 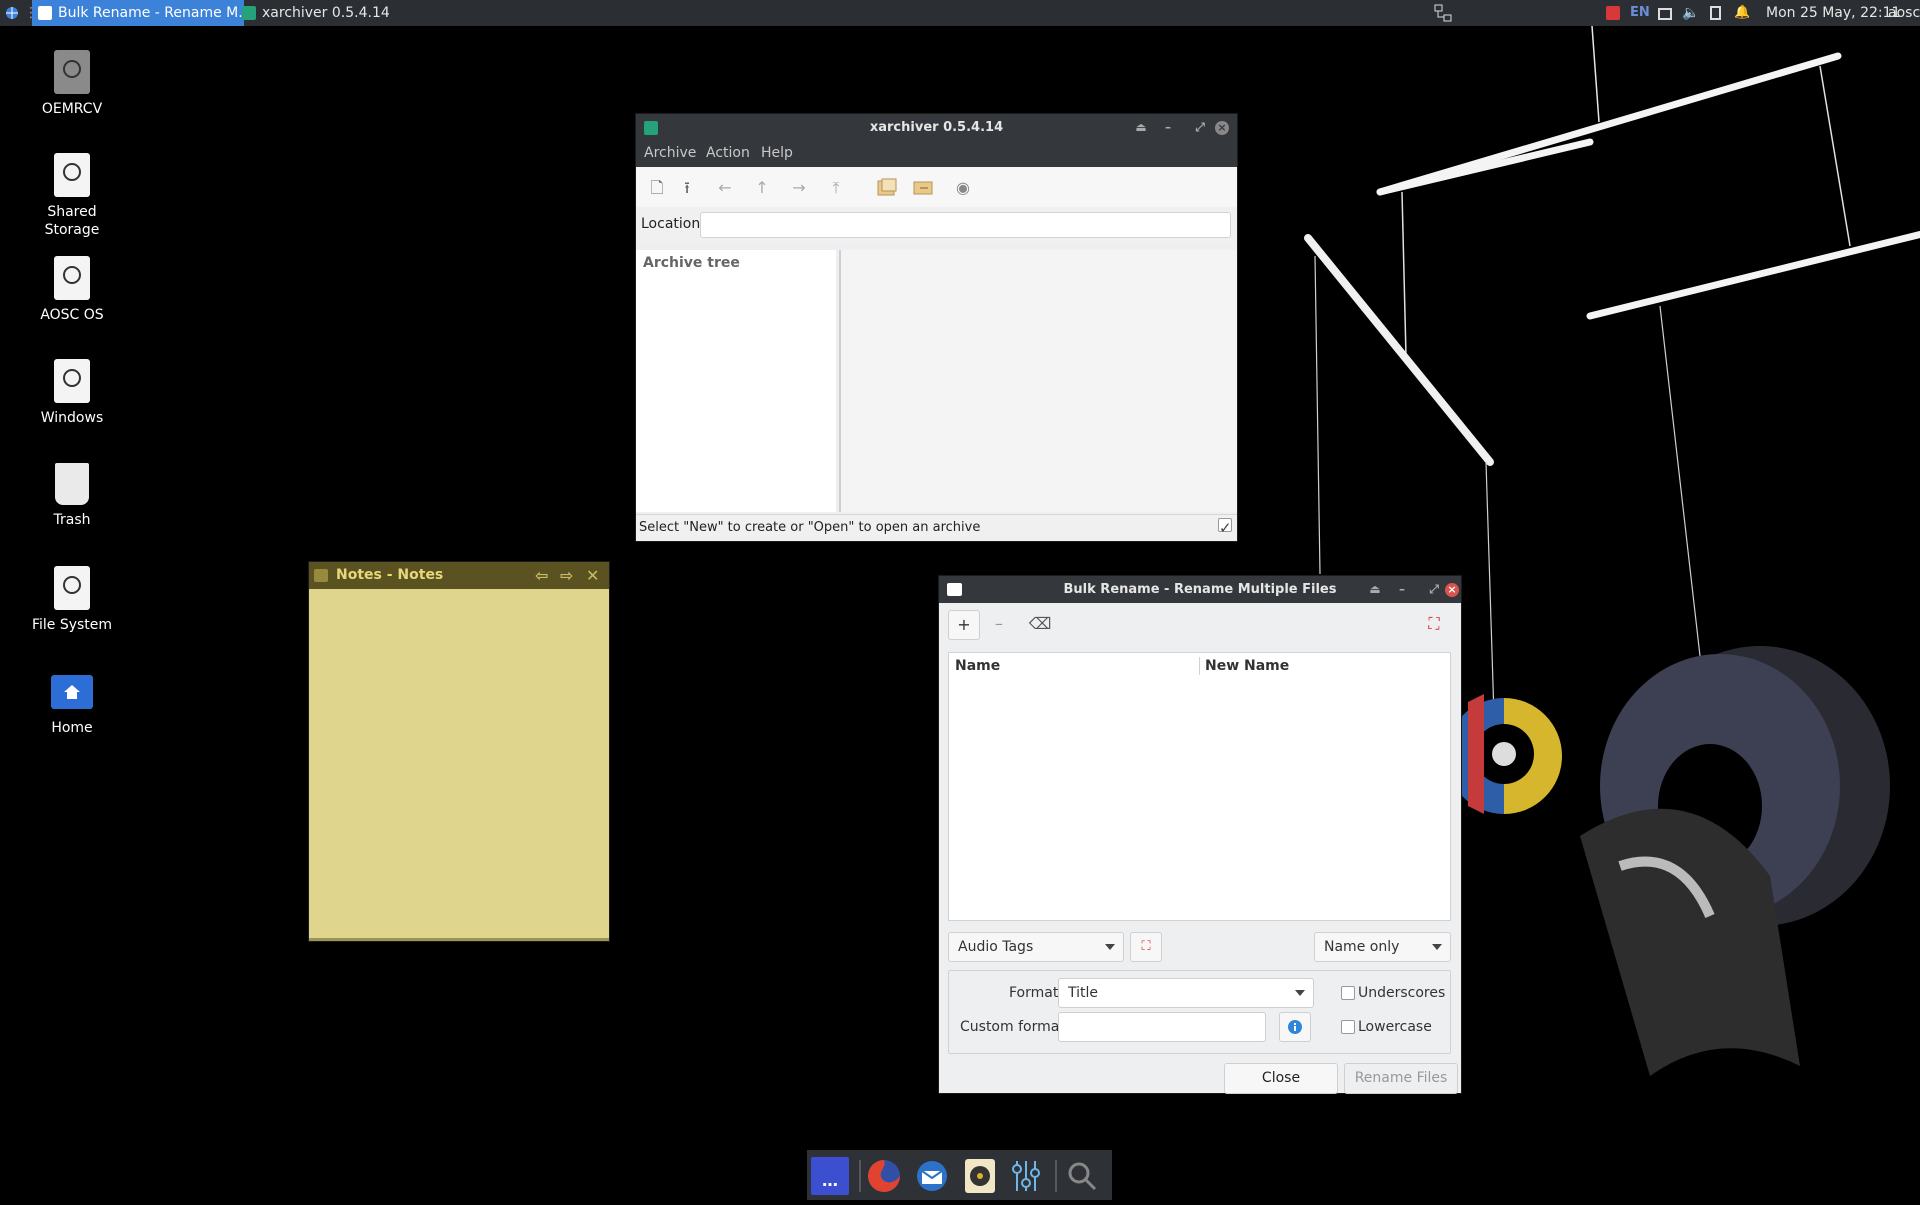 What do you see at coordinates (657, 188) in the screenshot?
I see `new-archive-icon: 🗋` at bounding box center [657, 188].